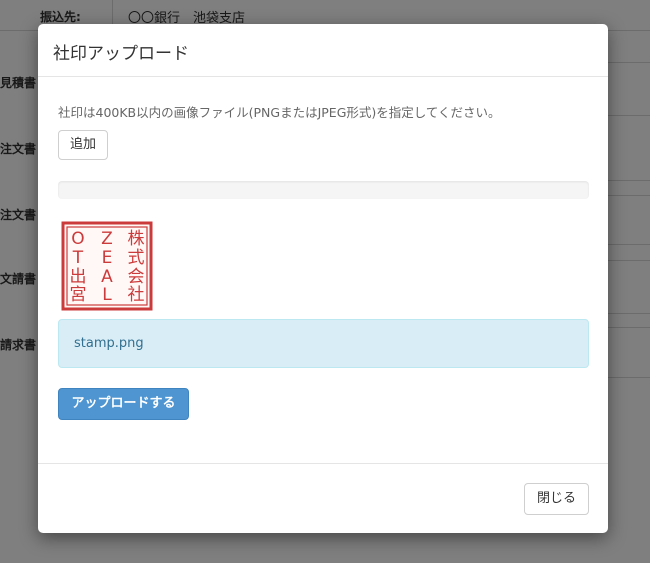  What do you see at coordinates (323, 343) in the screenshot?
I see `selected-file-box: stamp.png` at bounding box center [323, 343].